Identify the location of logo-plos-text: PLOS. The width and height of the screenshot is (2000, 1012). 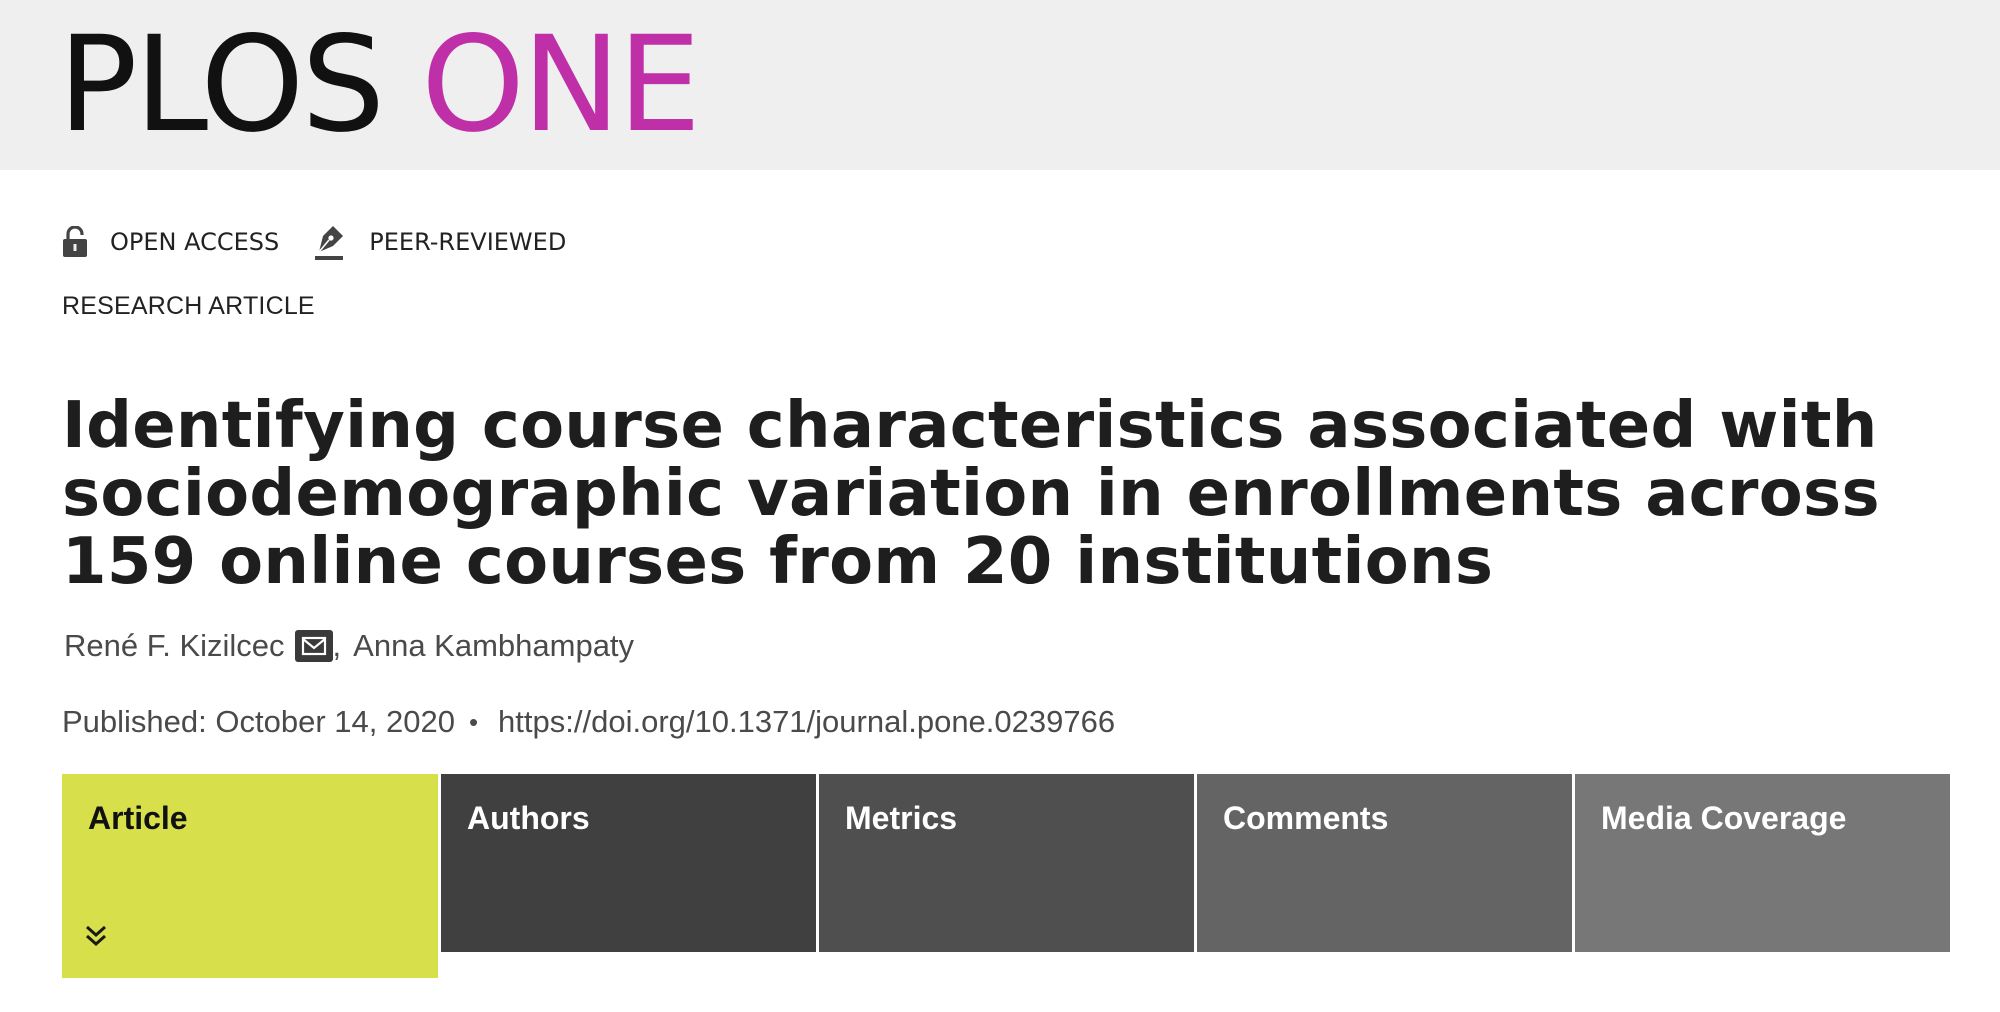
(221, 85).